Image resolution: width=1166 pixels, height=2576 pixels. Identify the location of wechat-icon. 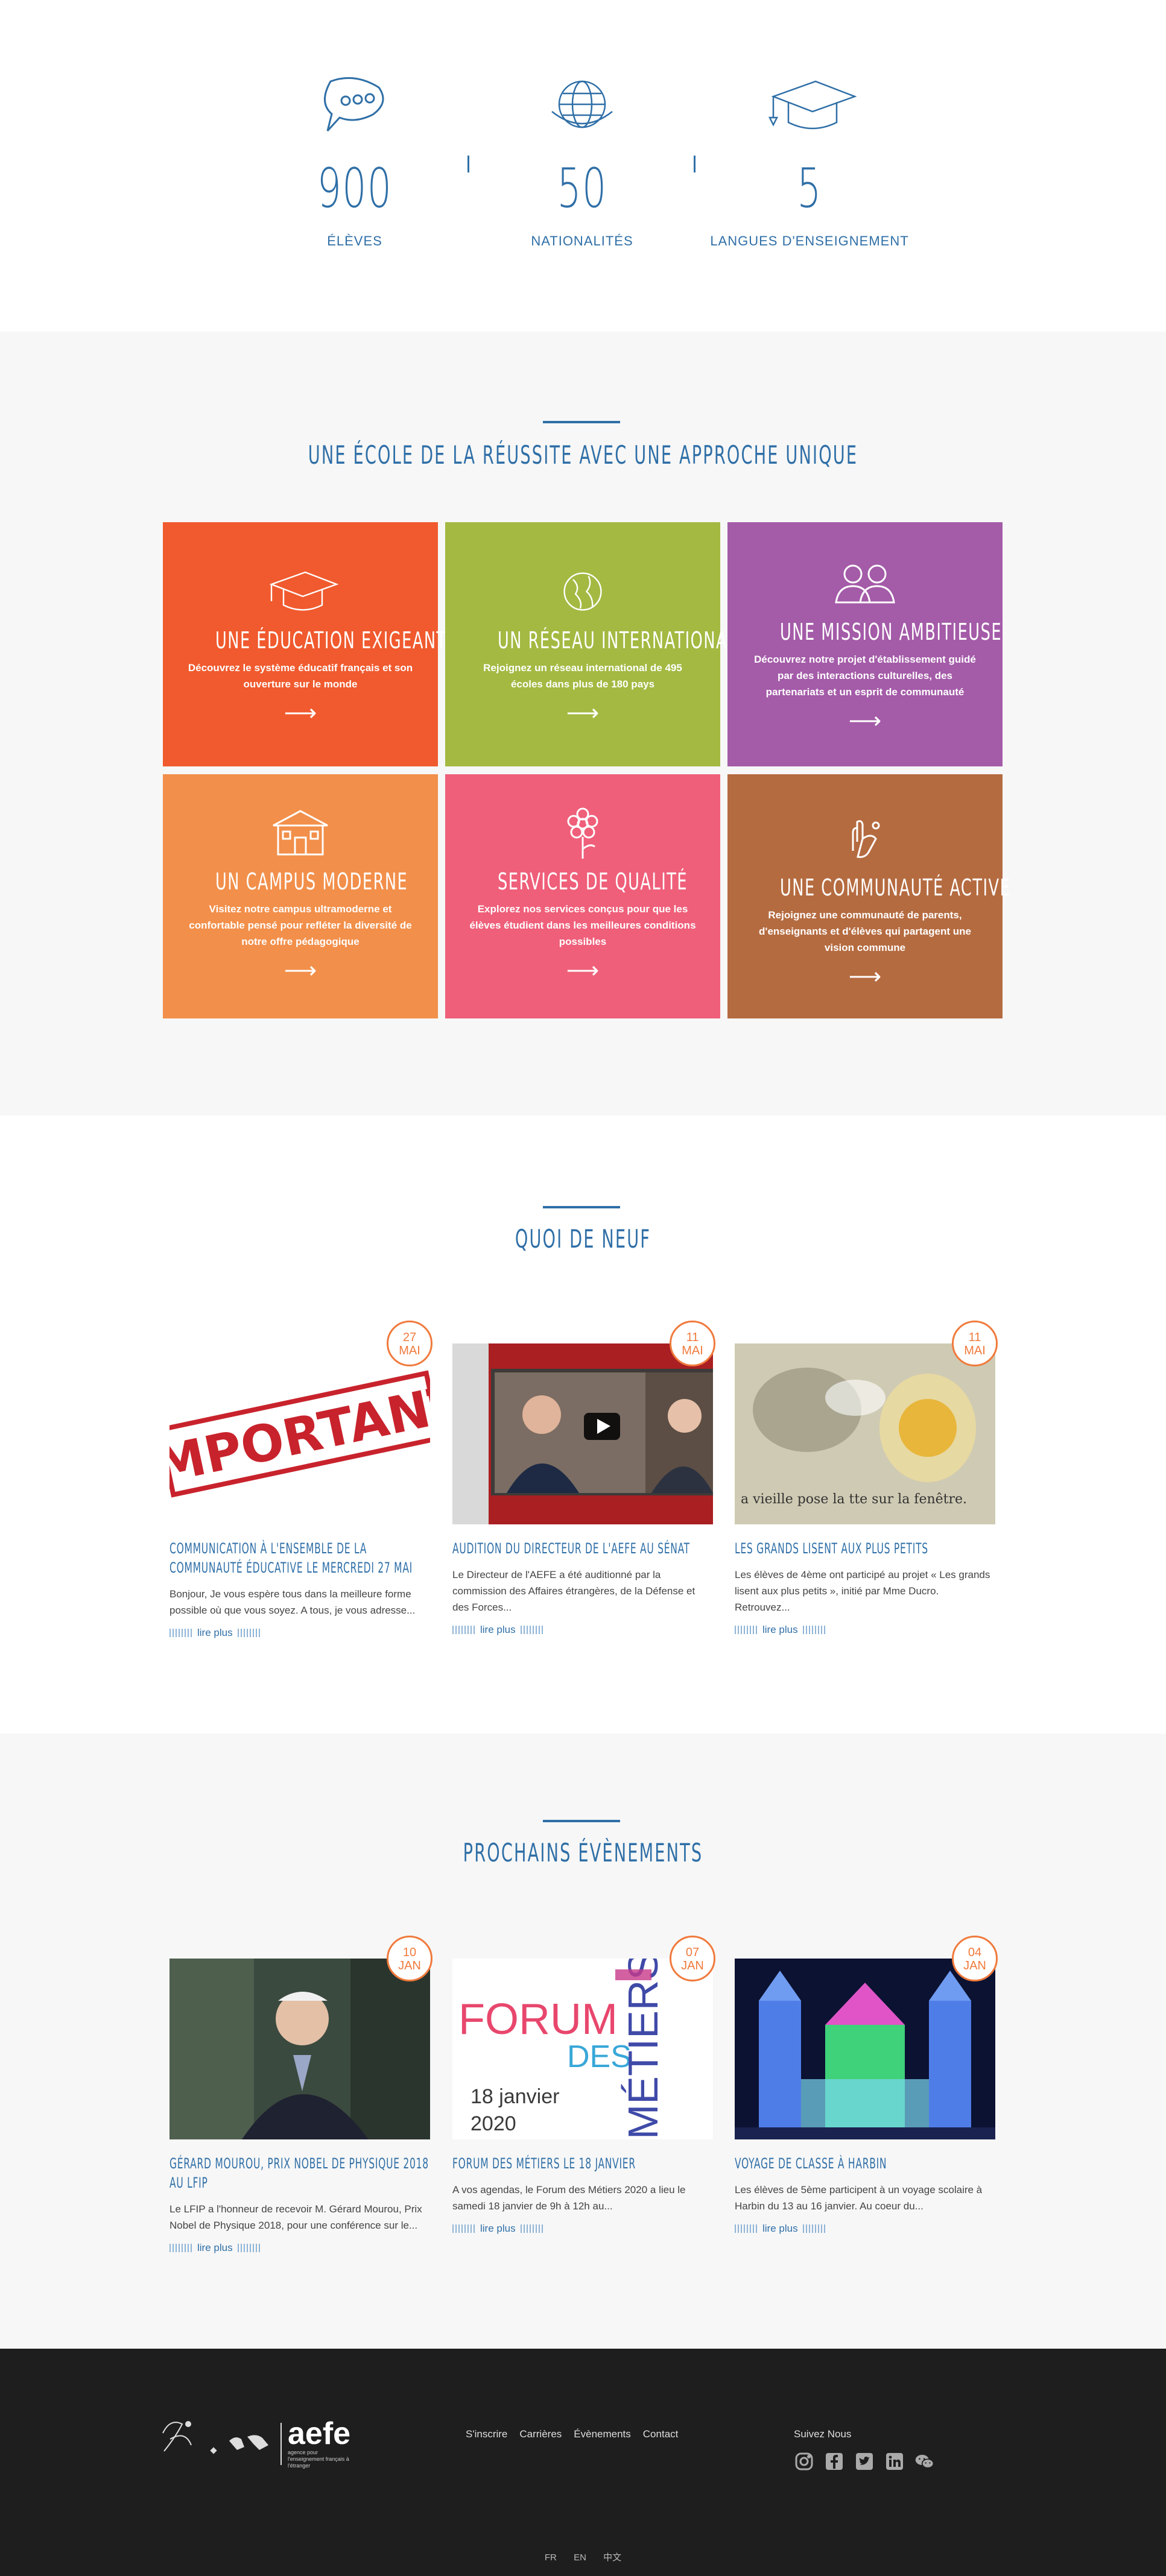
(925, 2461).